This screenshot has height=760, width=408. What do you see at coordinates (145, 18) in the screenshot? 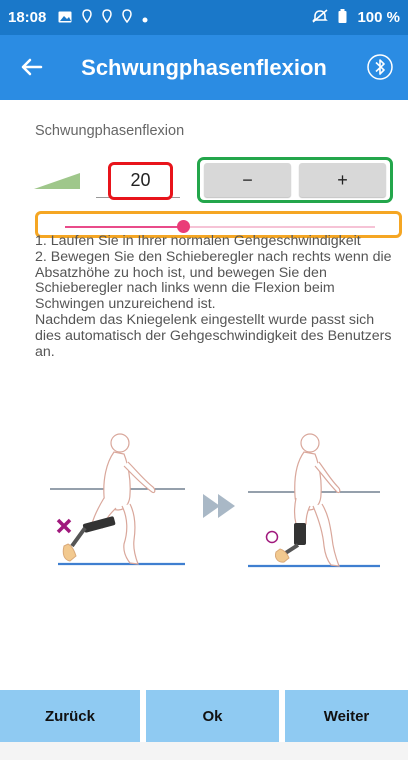
I see `dot-icon` at bounding box center [145, 18].